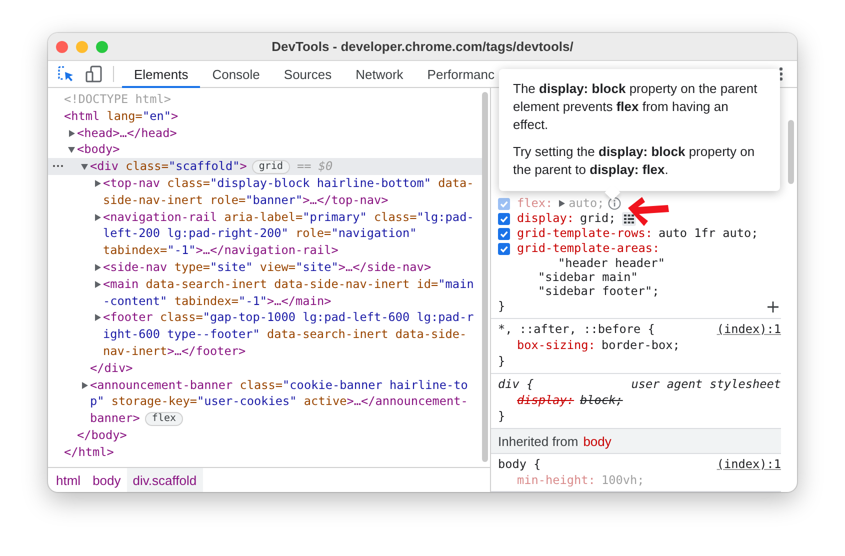 This screenshot has width=845, height=556. Describe the element at coordinates (279, 401) in the screenshot. I see `element-tag: p" storage-key="user-cookies" active>…</announcement-` at that location.